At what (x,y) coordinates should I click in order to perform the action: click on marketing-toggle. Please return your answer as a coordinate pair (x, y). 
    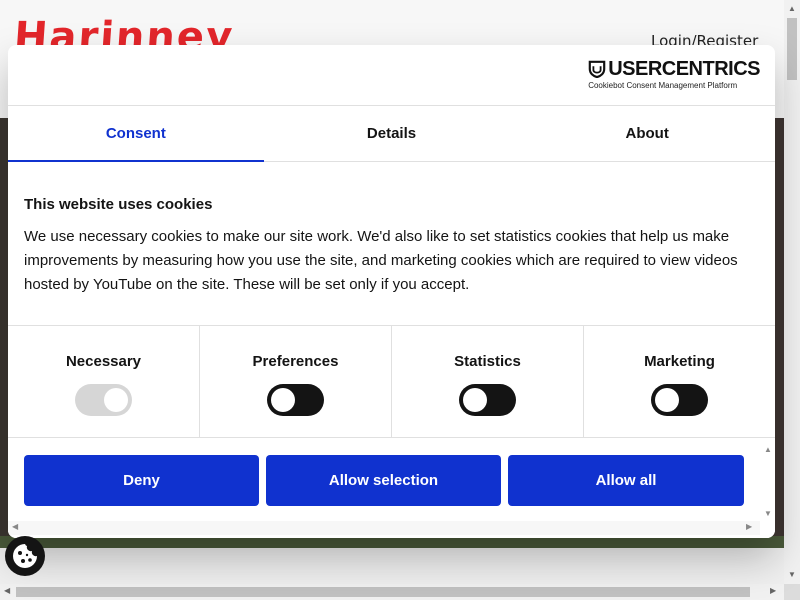
    Looking at the image, I should click on (679, 400).